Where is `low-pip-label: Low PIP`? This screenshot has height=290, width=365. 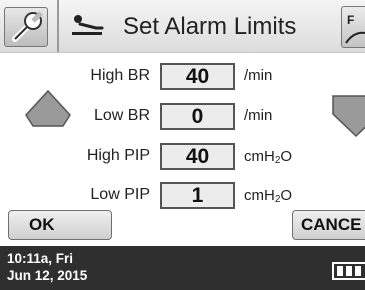 low-pip-label: Low PIP is located at coordinates (120, 194).